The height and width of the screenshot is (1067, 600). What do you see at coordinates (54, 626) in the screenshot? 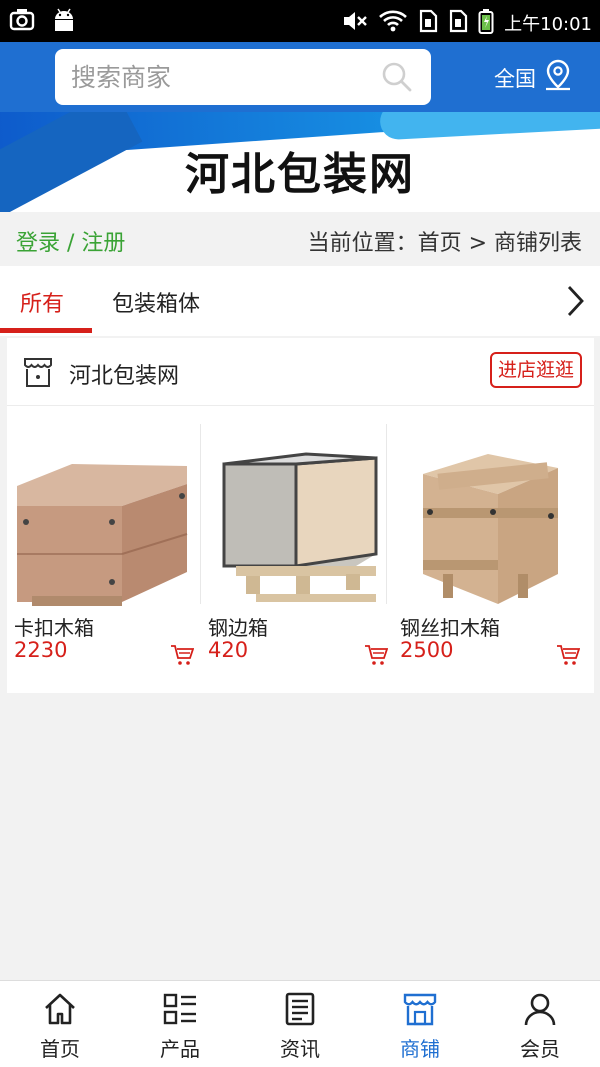
I see `product-name: 卡扣木箱` at bounding box center [54, 626].